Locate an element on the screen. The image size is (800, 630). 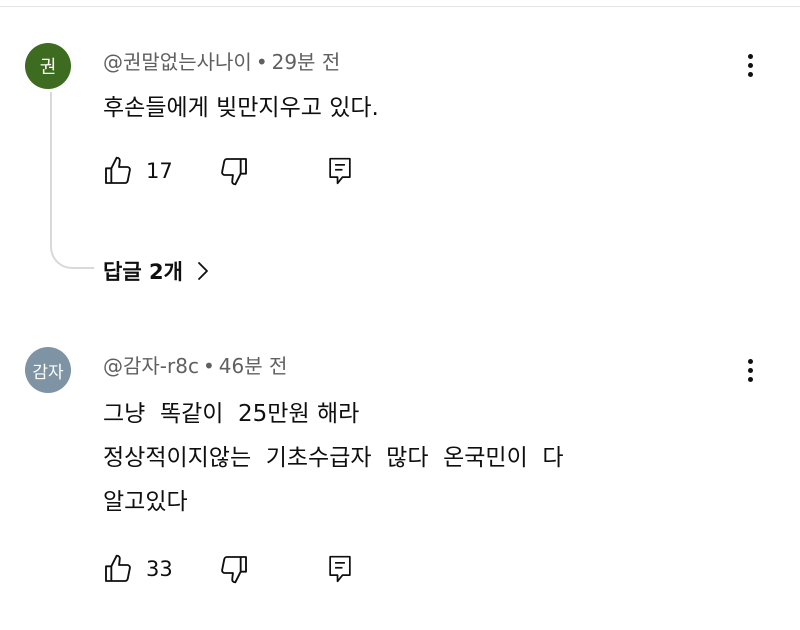
replies-label: 답글 2개 is located at coordinates (143, 272).